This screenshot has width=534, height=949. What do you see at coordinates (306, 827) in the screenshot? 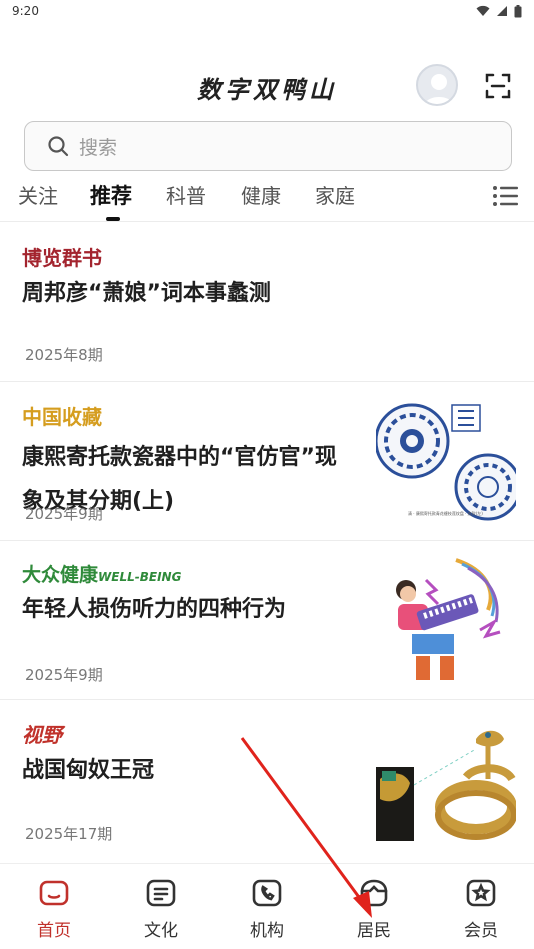
I see `annotation-arrow` at bounding box center [306, 827].